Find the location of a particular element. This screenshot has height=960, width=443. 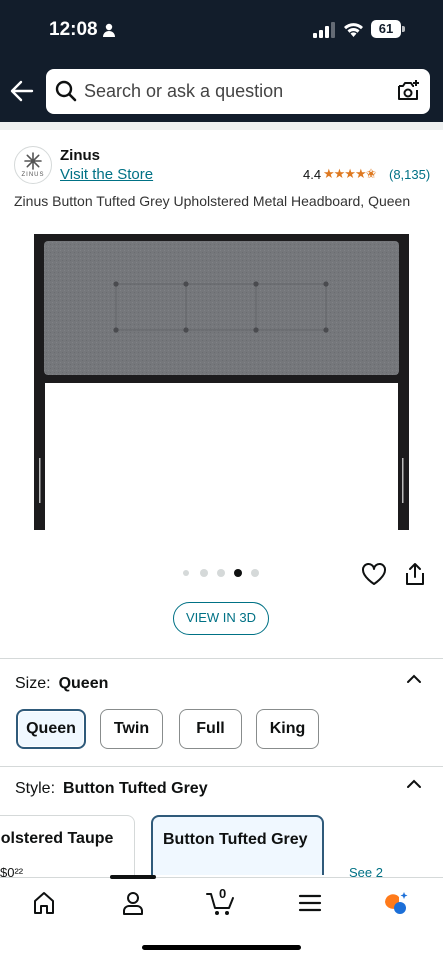

header-divider is located at coordinates (221, 126).